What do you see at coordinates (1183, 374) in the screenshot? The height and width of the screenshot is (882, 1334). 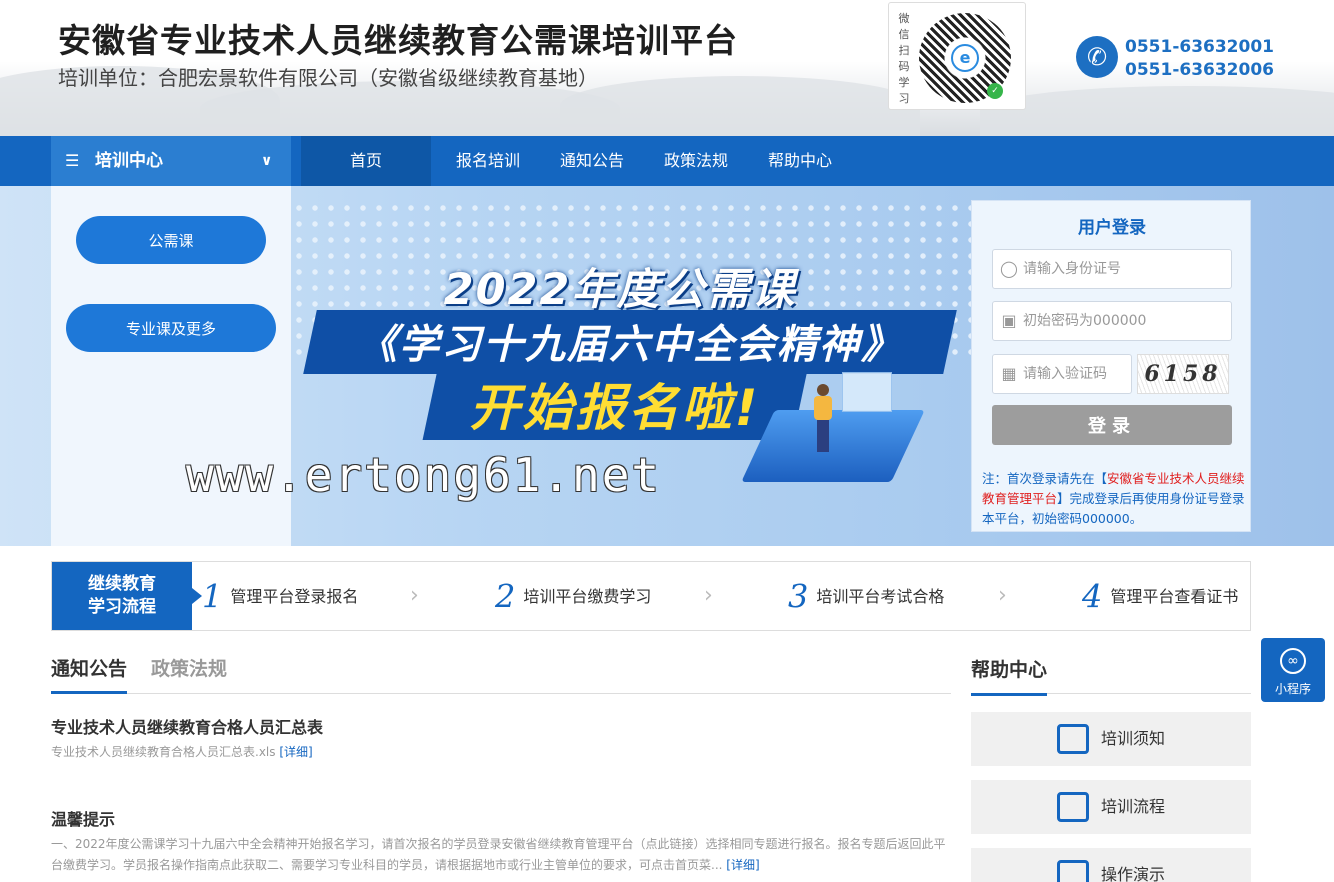 I see `captcha-image: 6158` at bounding box center [1183, 374].